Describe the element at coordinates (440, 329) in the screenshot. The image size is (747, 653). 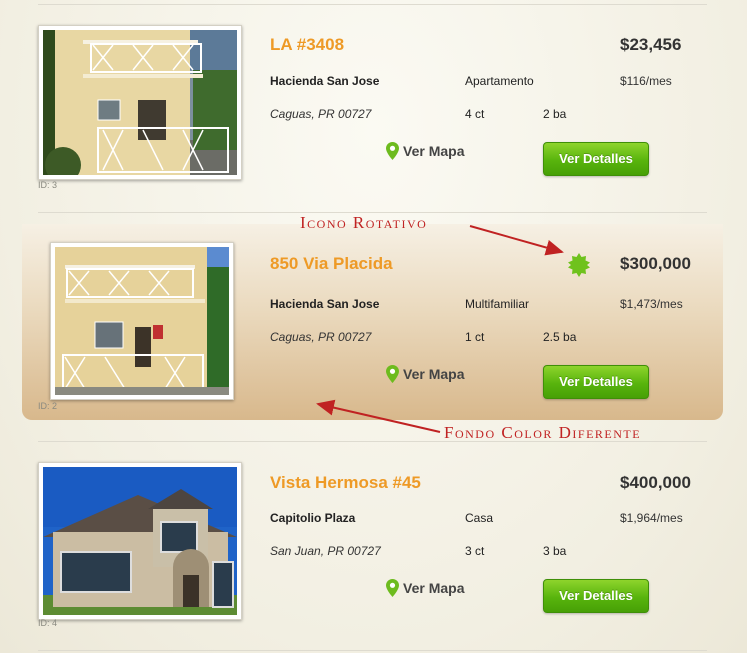
I see `annotation-arrows` at that location.